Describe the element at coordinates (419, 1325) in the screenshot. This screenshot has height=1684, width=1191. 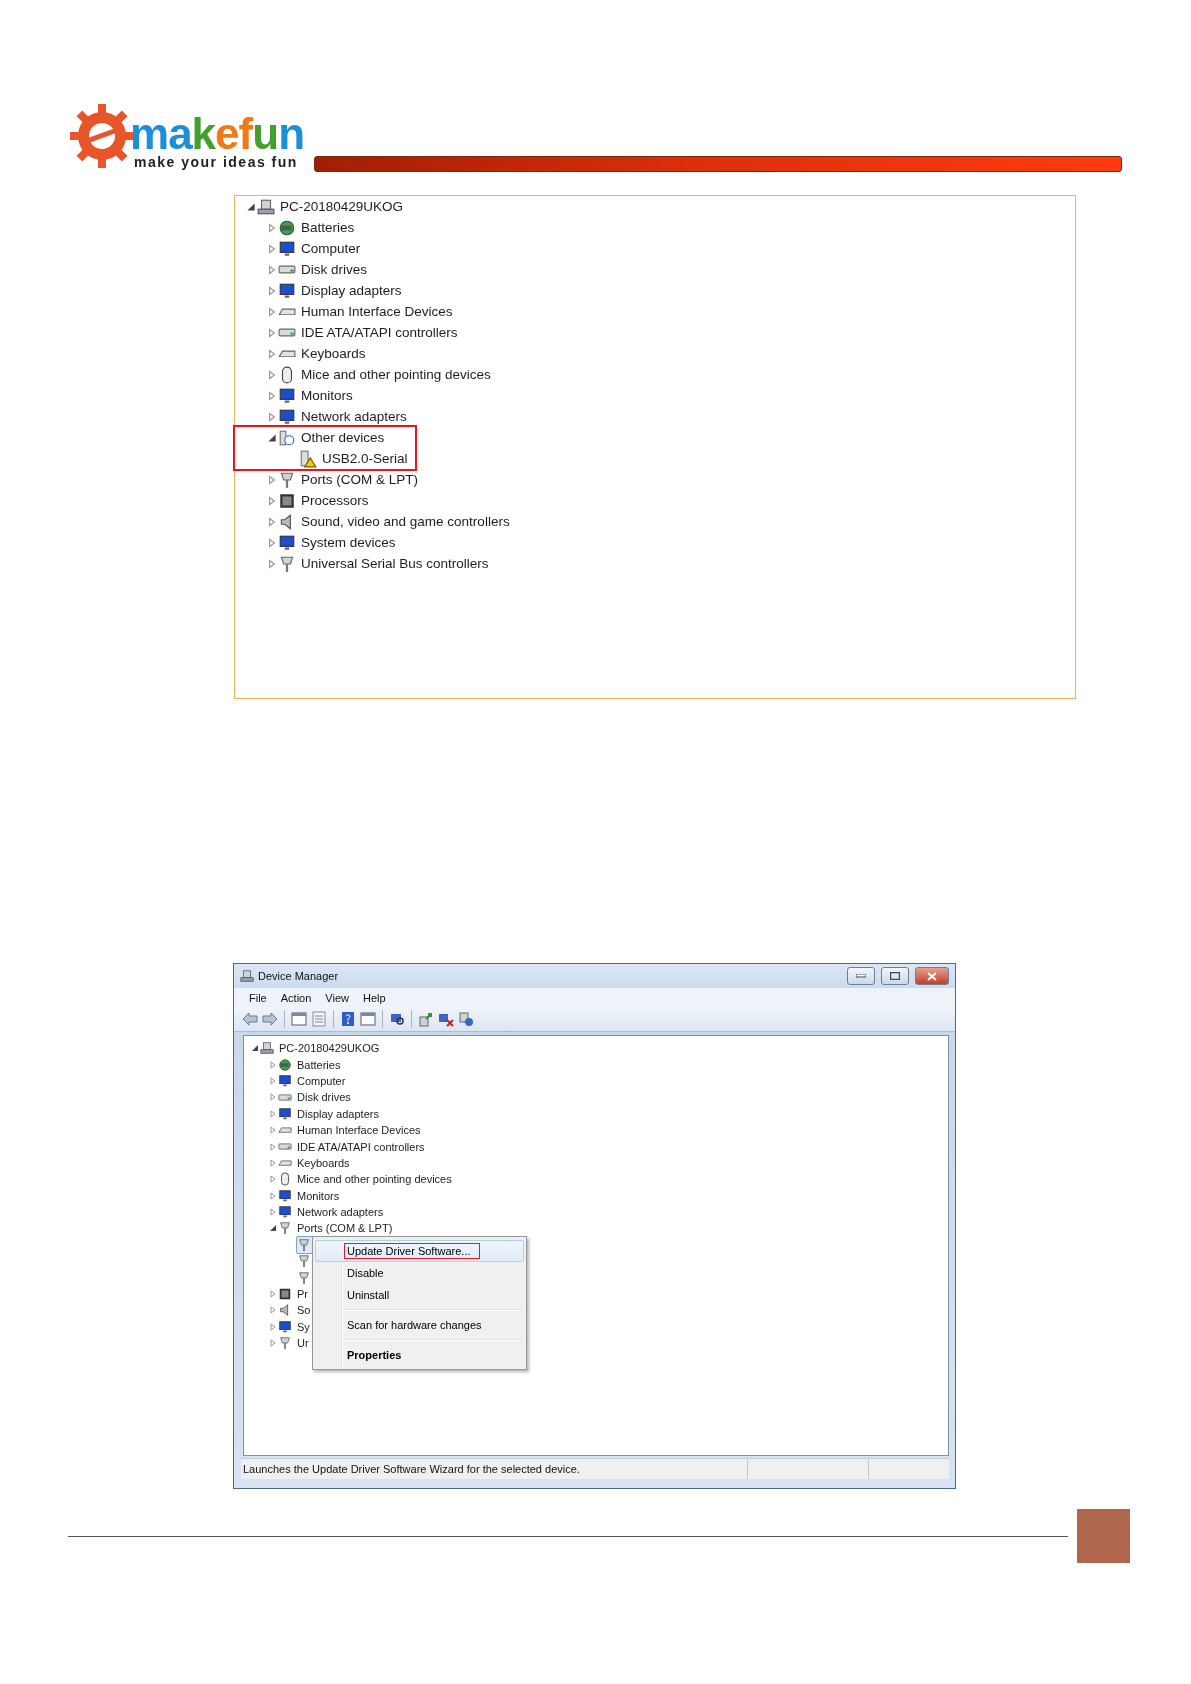
I see `context-menu-item: Scan for hardware changes` at that location.